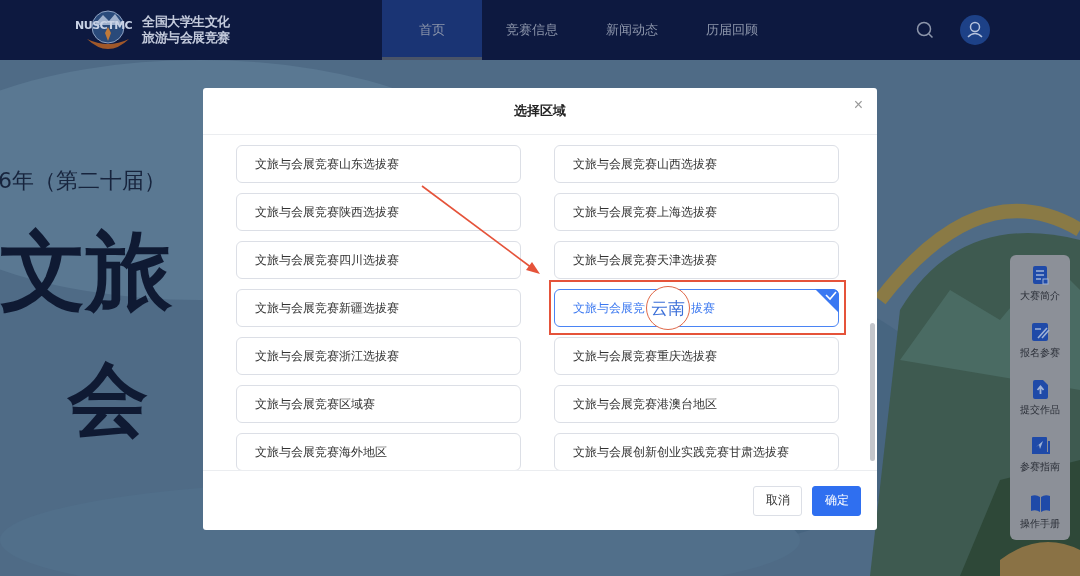 Image resolution: width=1080 pixels, height=576 pixels. What do you see at coordinates (827, 301) in the screenshot?
I see `check-icon` at bounding box center [827, 301].